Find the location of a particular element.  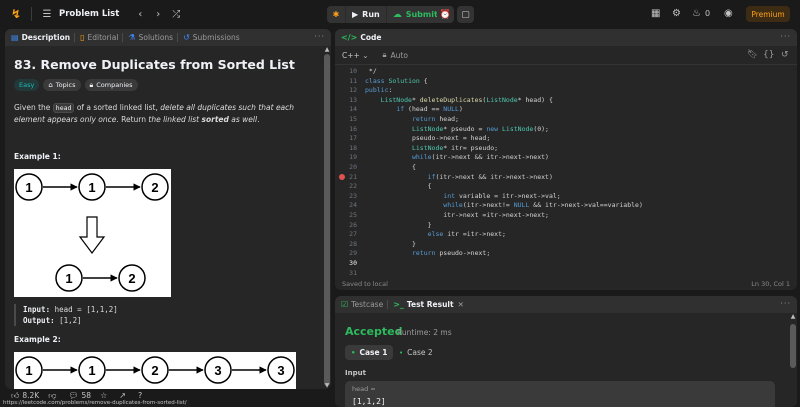

timer-alarm-icon: ⏰ is located at coordinates (445, 14).